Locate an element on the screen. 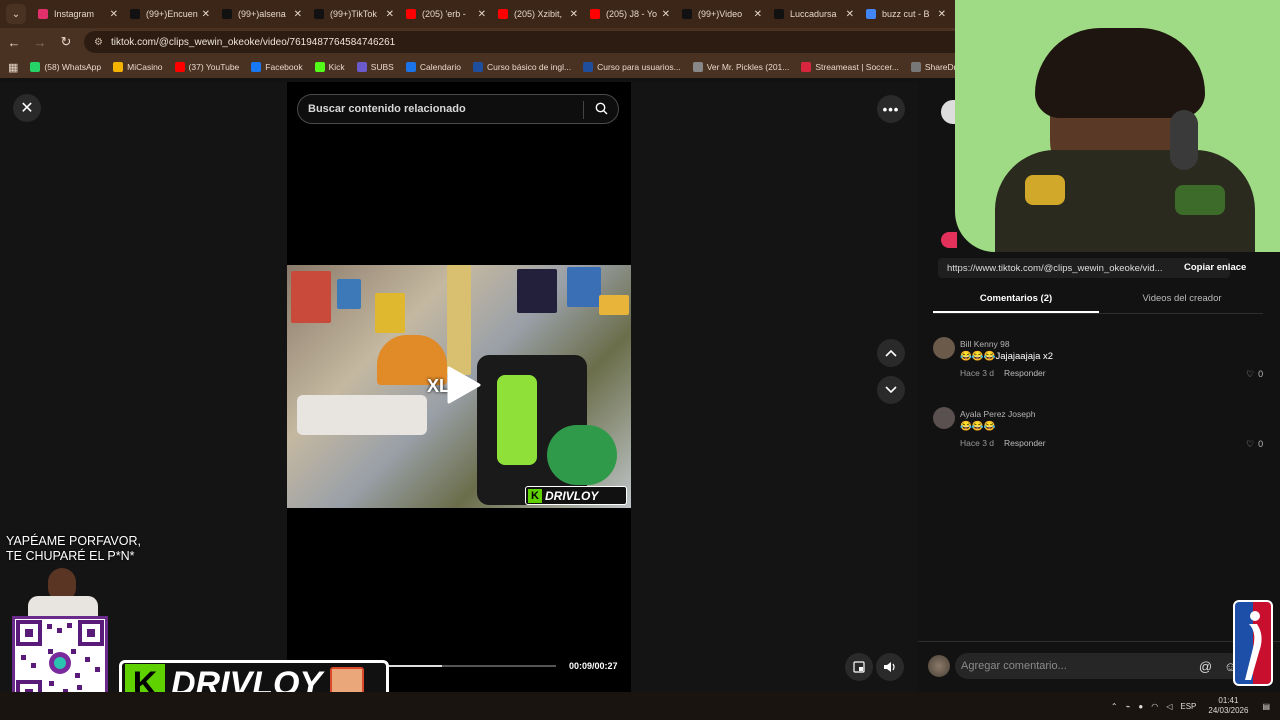 The height and width of the screenshot is (720, 1280). clock: 01:41 24/03/2026 is located at coordinates (1228, 706).